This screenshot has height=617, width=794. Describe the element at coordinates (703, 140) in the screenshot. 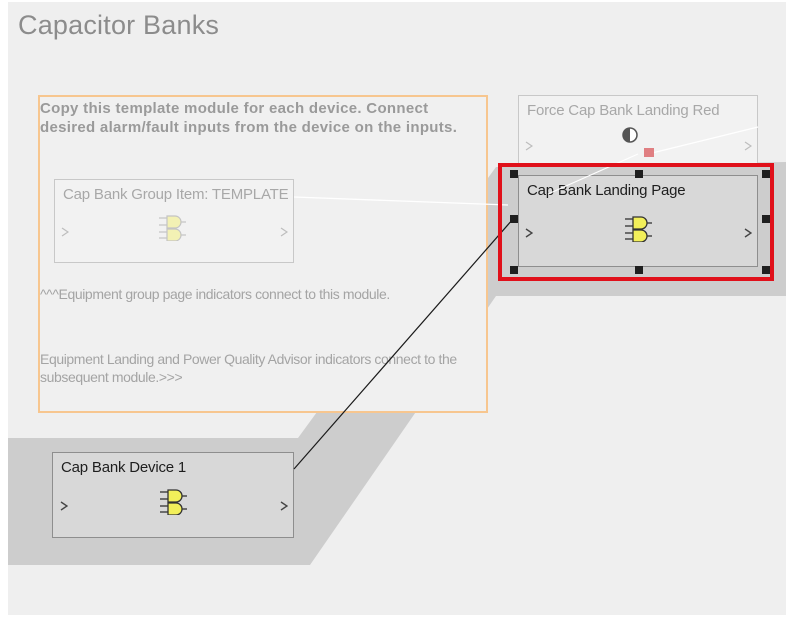

I see `force-red-wire` at that location.